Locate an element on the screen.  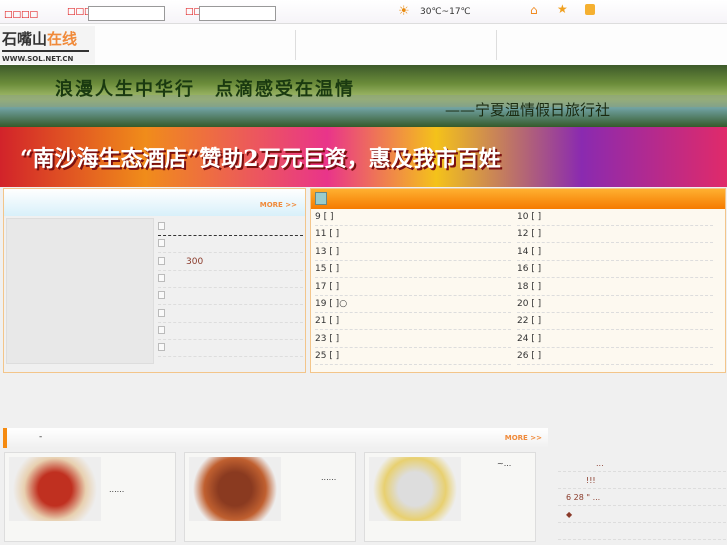
banner-headline: “南沙海生态酒店”赞助2万元巨资，惠及我市百姓 is located at coordinates (260, 159).